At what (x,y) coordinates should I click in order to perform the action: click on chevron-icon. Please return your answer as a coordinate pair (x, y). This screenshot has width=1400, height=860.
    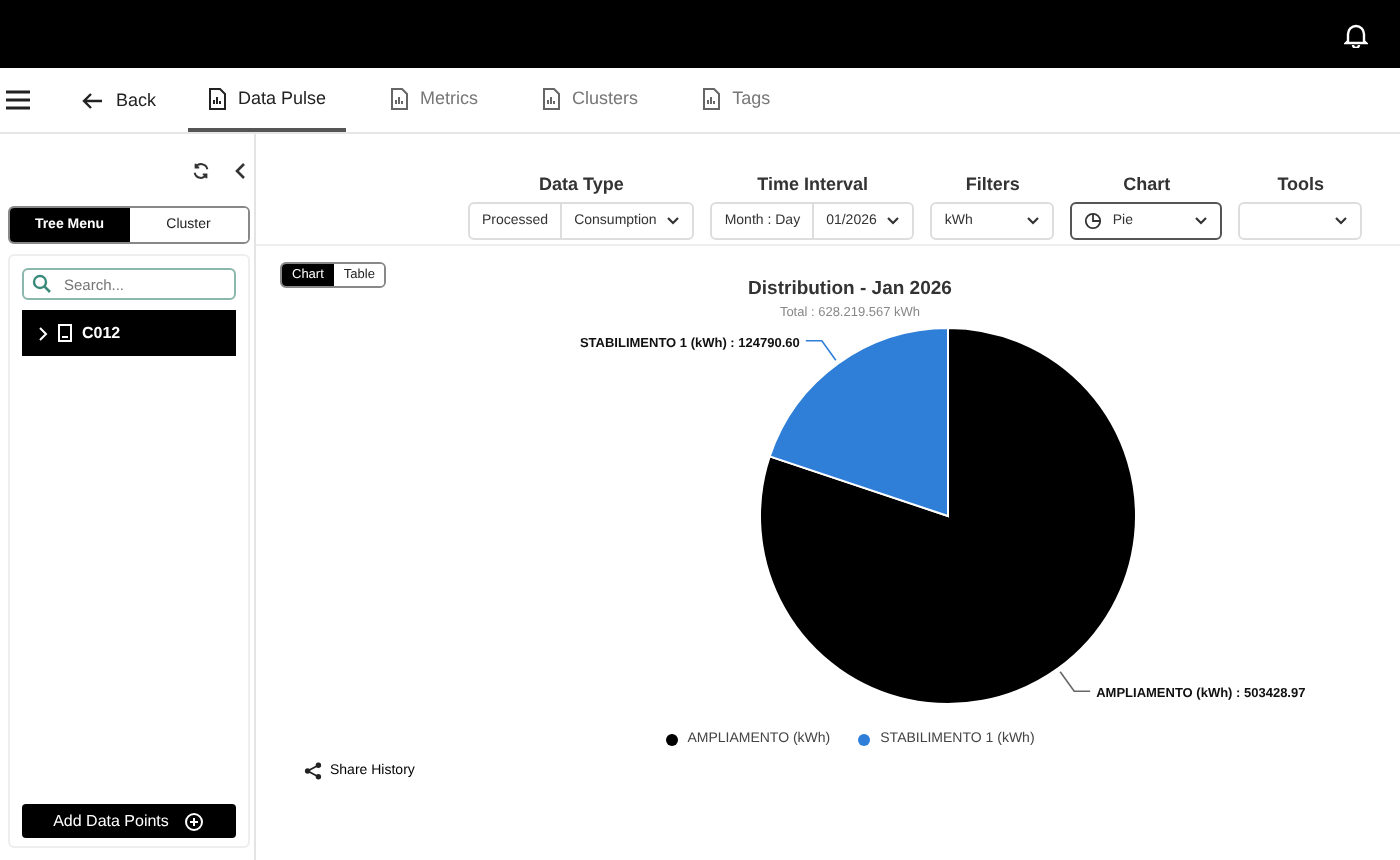
    Looking at the image, I should click on (43, 333).